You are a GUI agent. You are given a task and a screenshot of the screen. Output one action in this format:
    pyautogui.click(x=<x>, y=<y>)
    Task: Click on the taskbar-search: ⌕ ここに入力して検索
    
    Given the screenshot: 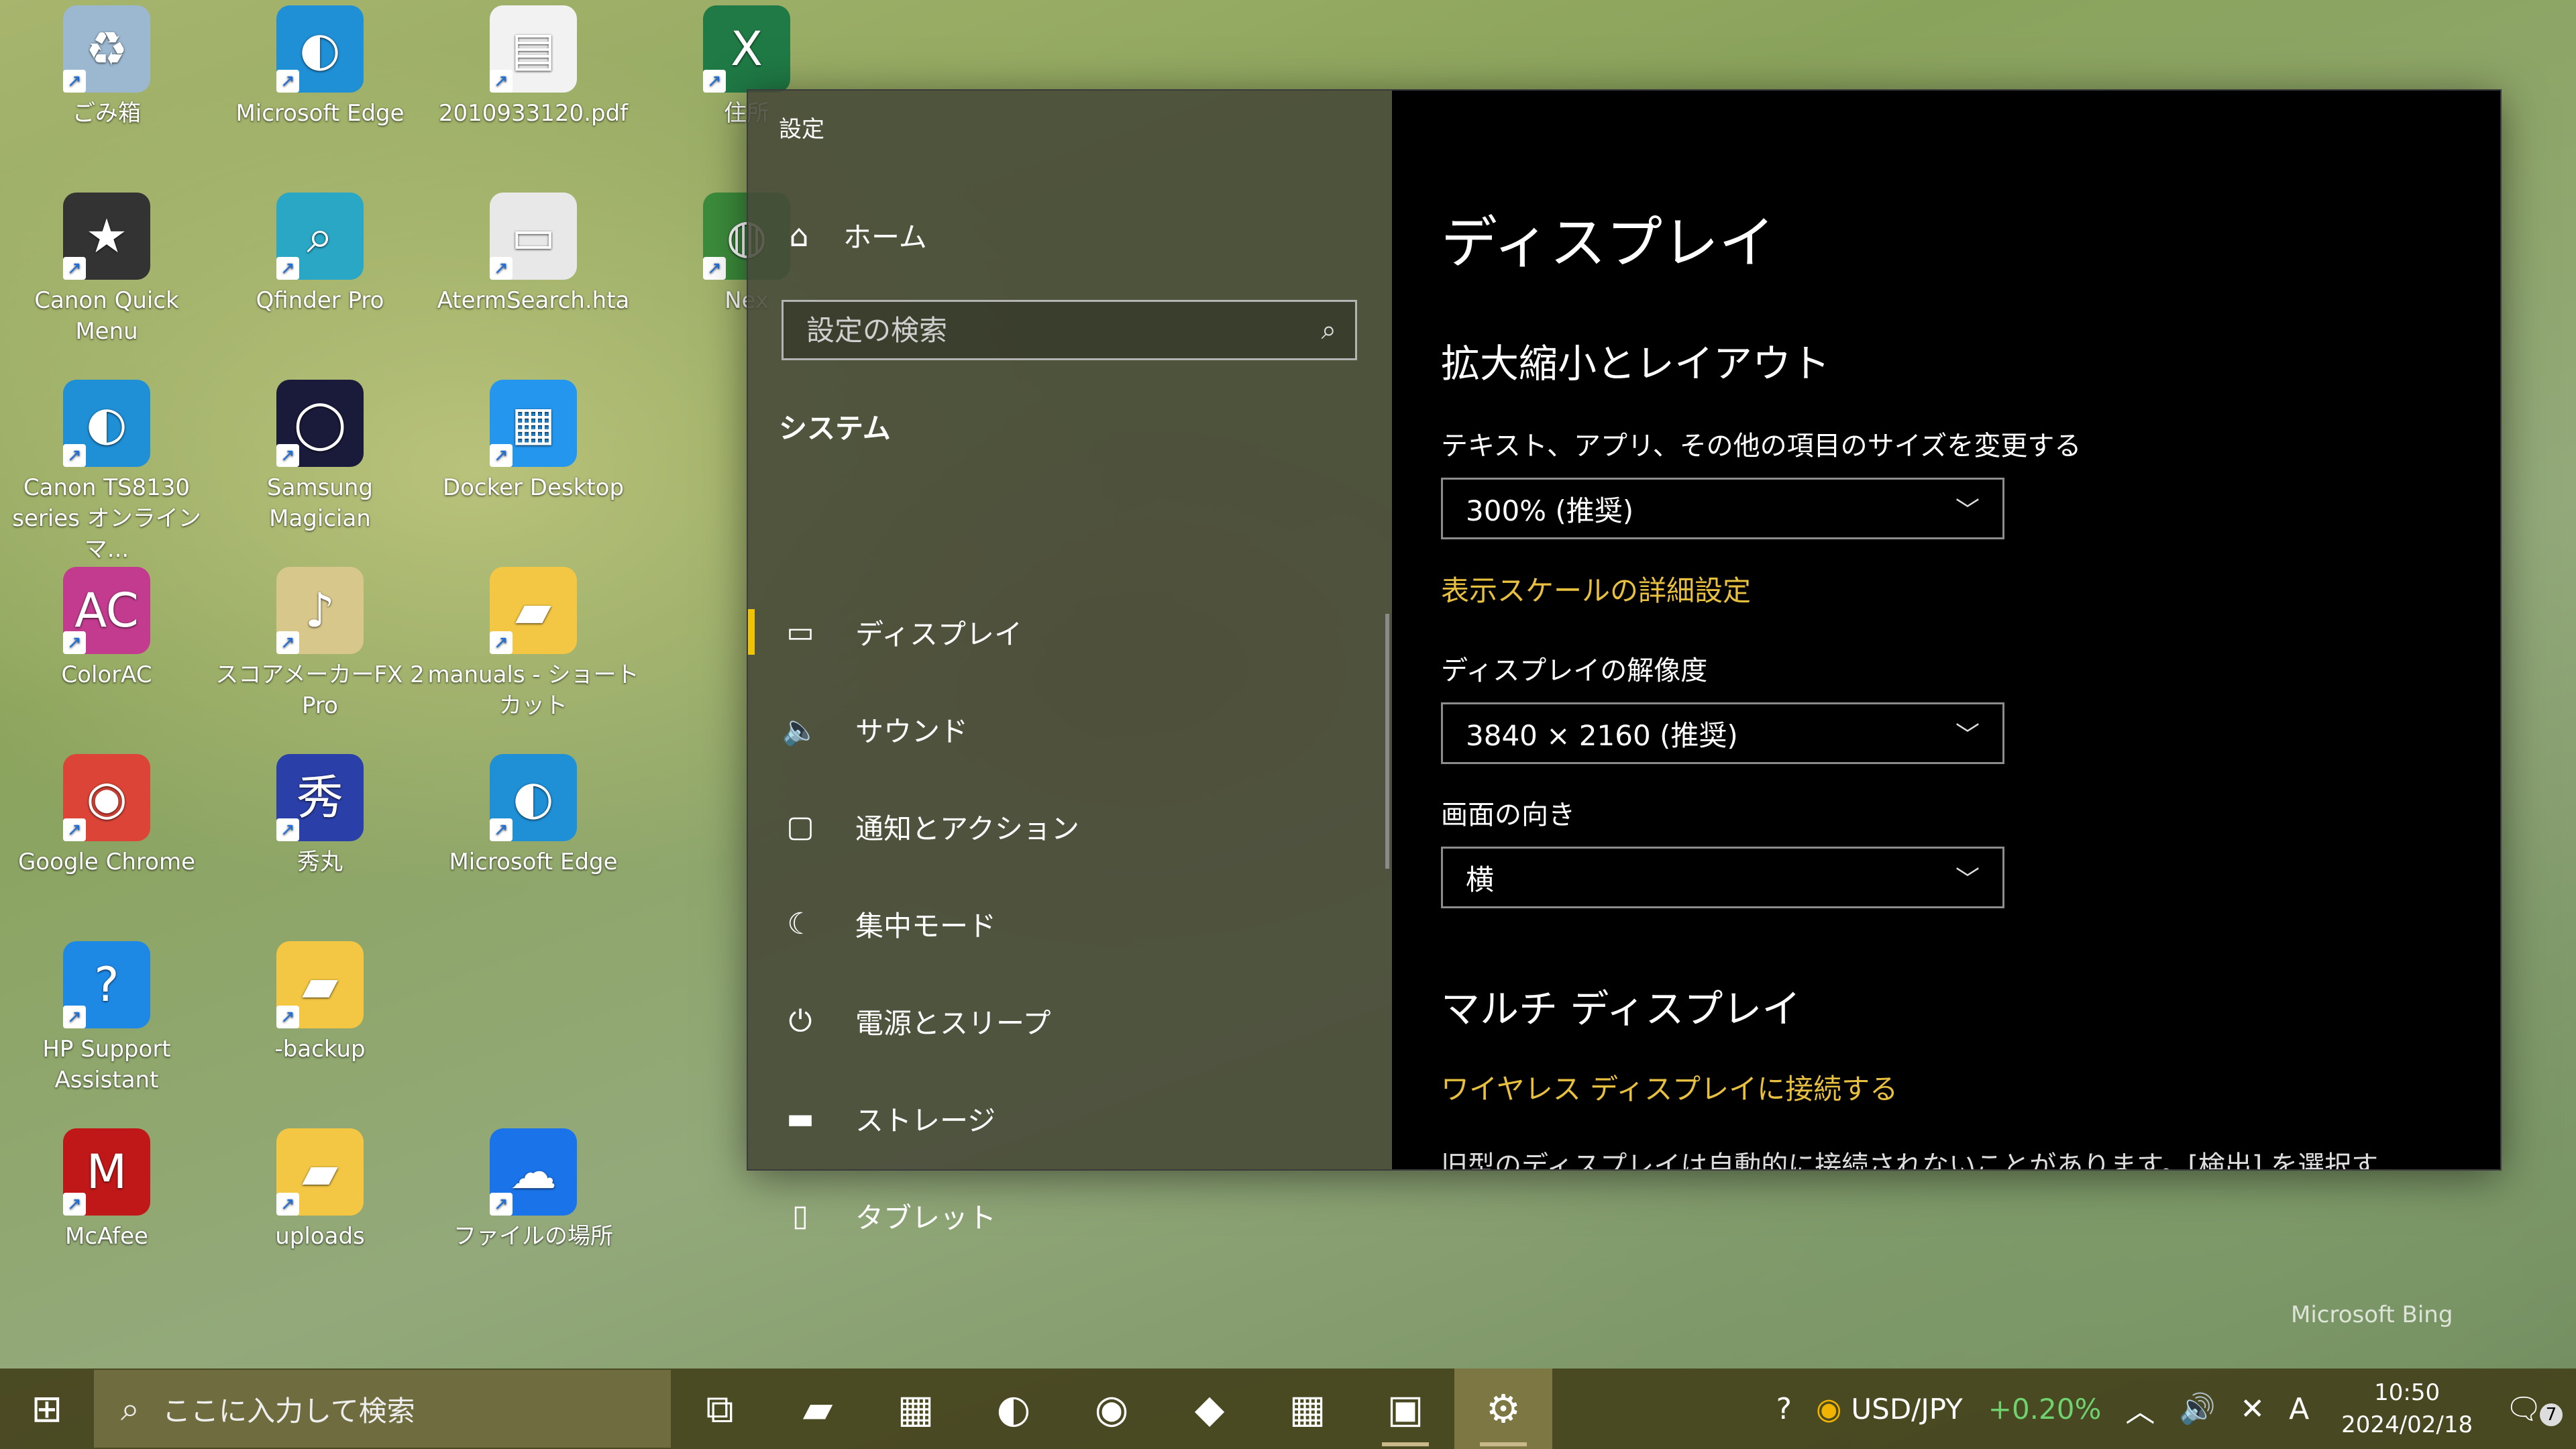 What is the action you would take?
    pyautogui.click(x=382, y=1409)
    